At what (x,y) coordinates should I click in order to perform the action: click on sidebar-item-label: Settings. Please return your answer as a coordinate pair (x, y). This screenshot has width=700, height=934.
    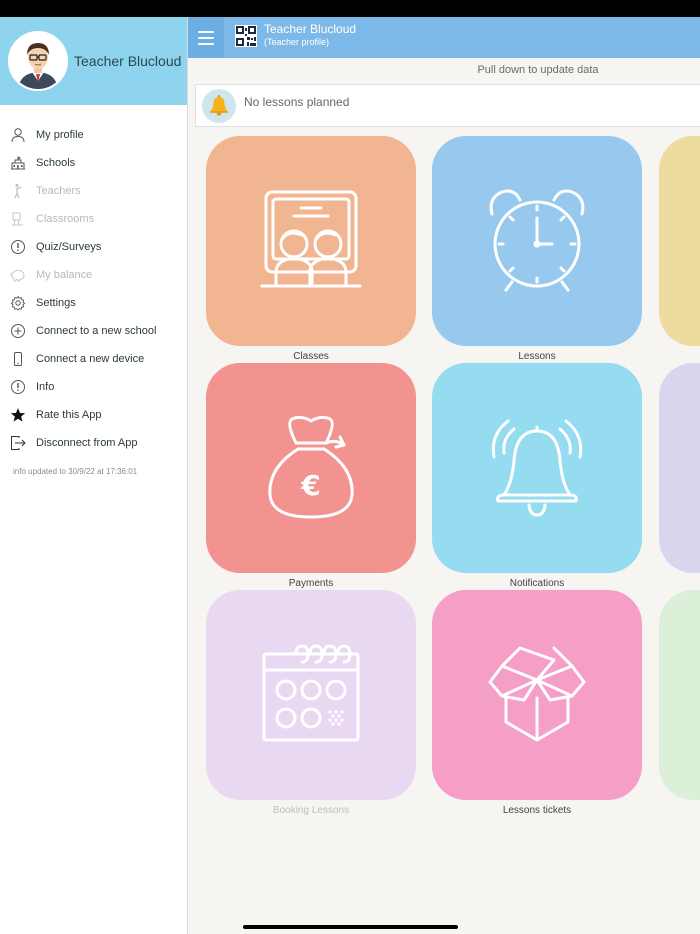
    Looking at the image, I should click on (56, 303).